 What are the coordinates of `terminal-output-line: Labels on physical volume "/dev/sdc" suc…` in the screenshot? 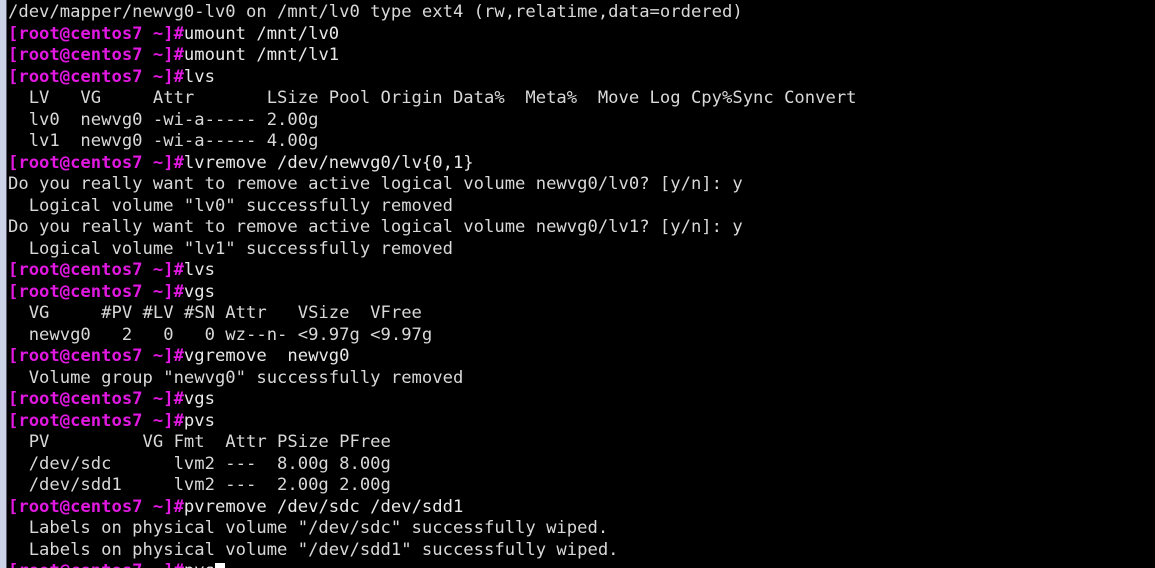 It's located at (581, 529).